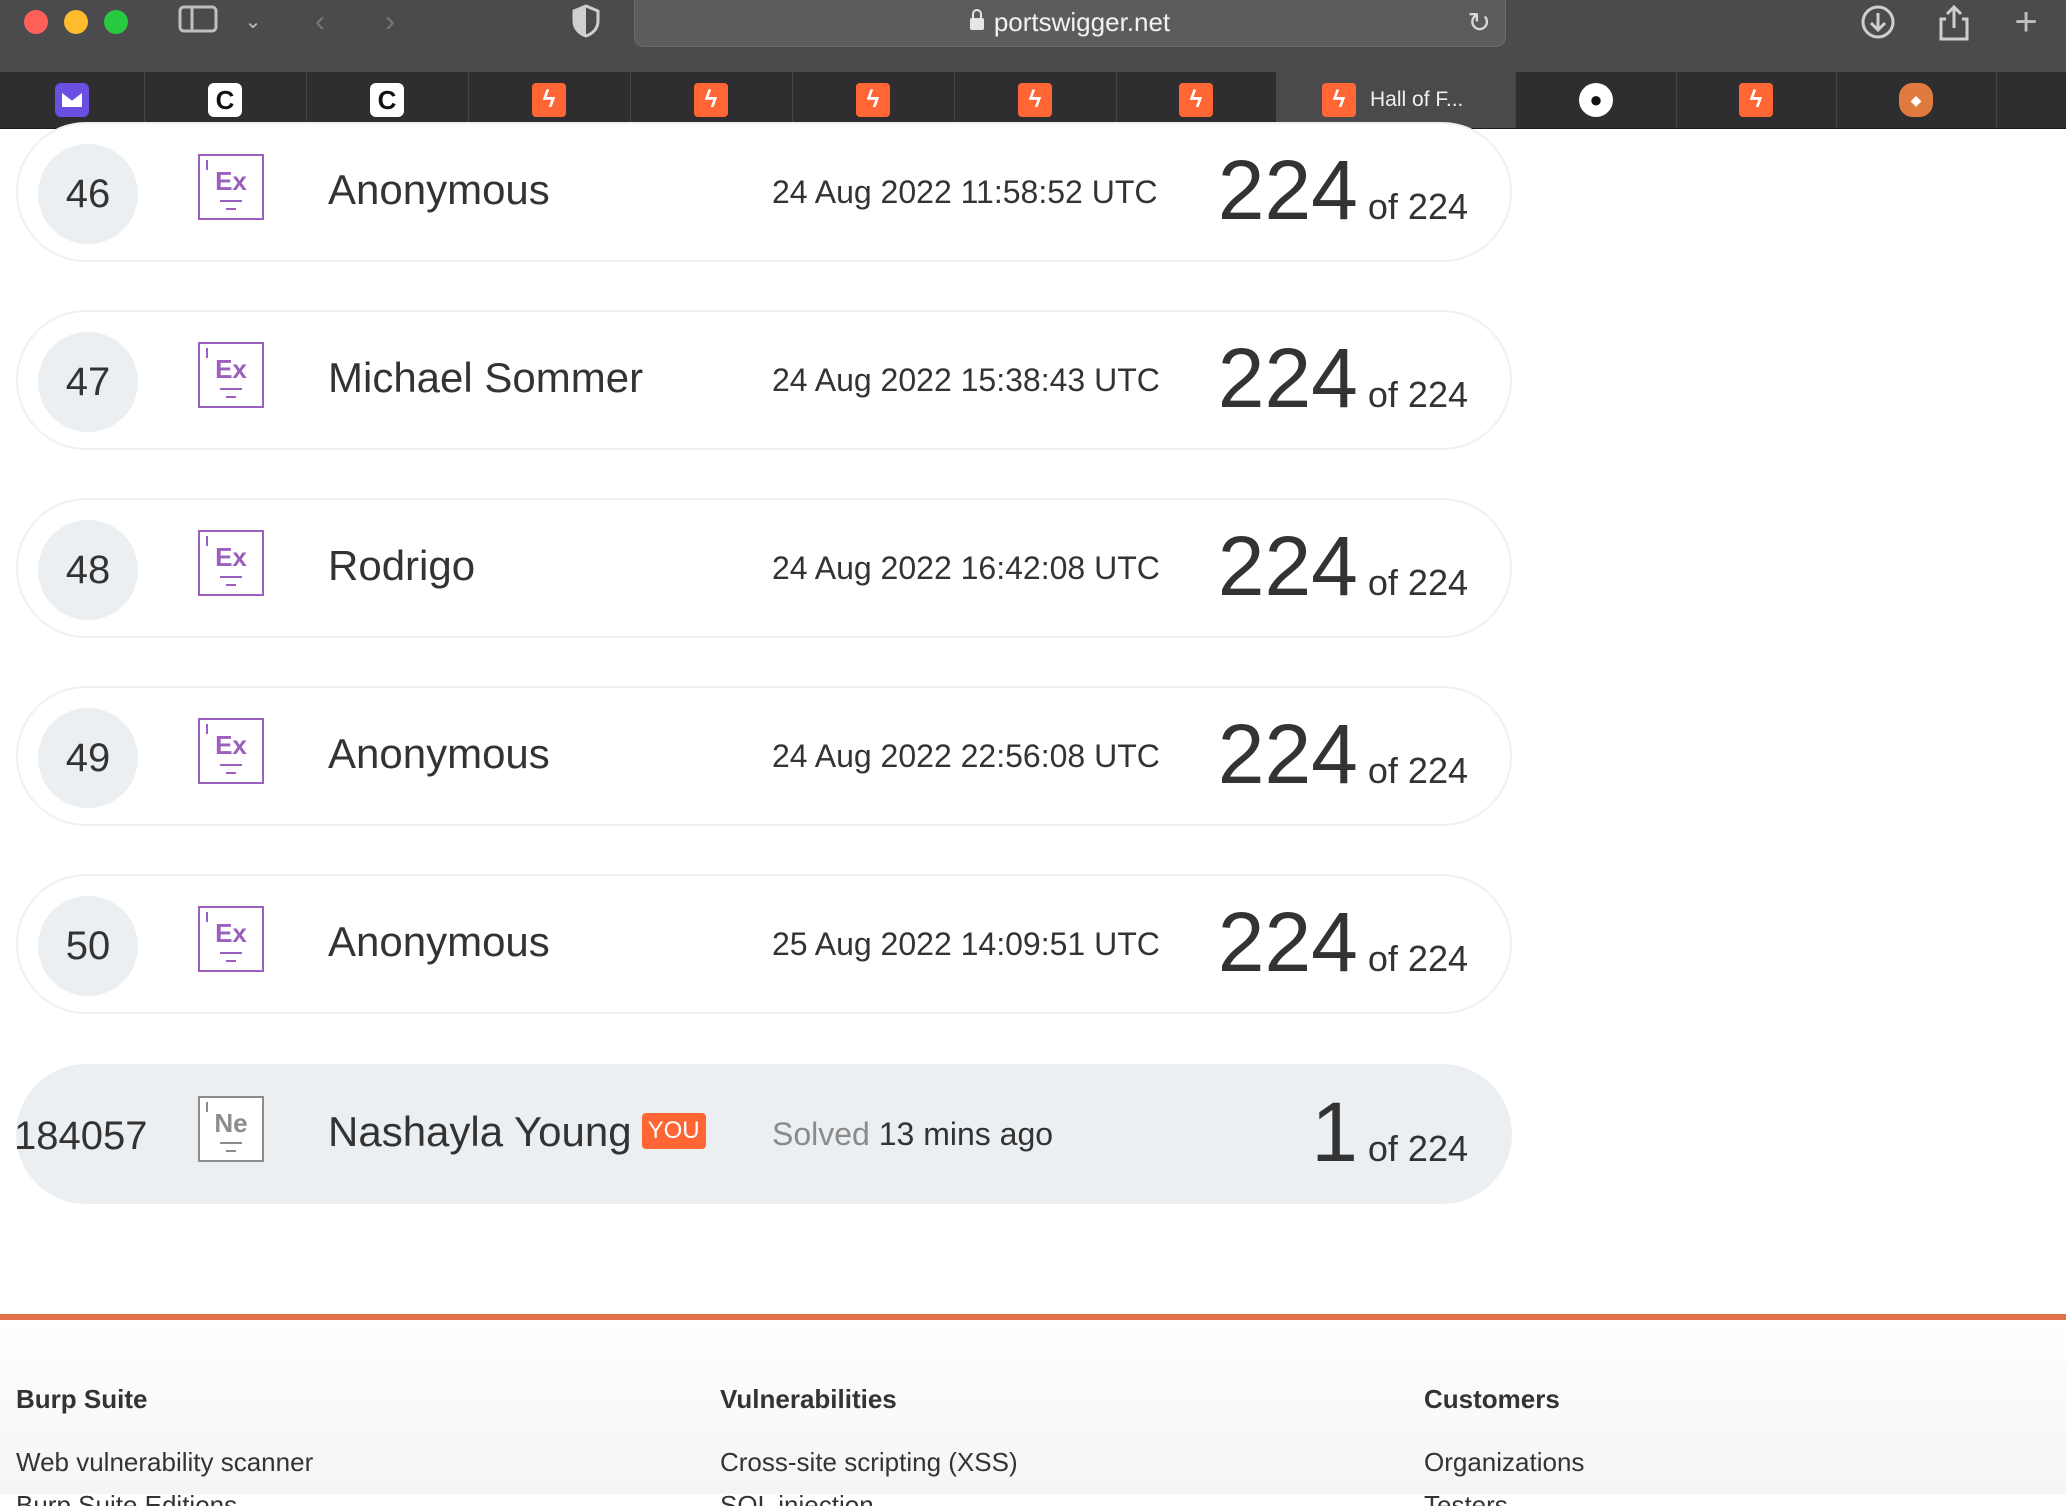 The height and width of the screenshot is (1506, 2066). Describe the element at coordinates (387, 100) in the screenshot. I see `tab-c2: C` at that location.